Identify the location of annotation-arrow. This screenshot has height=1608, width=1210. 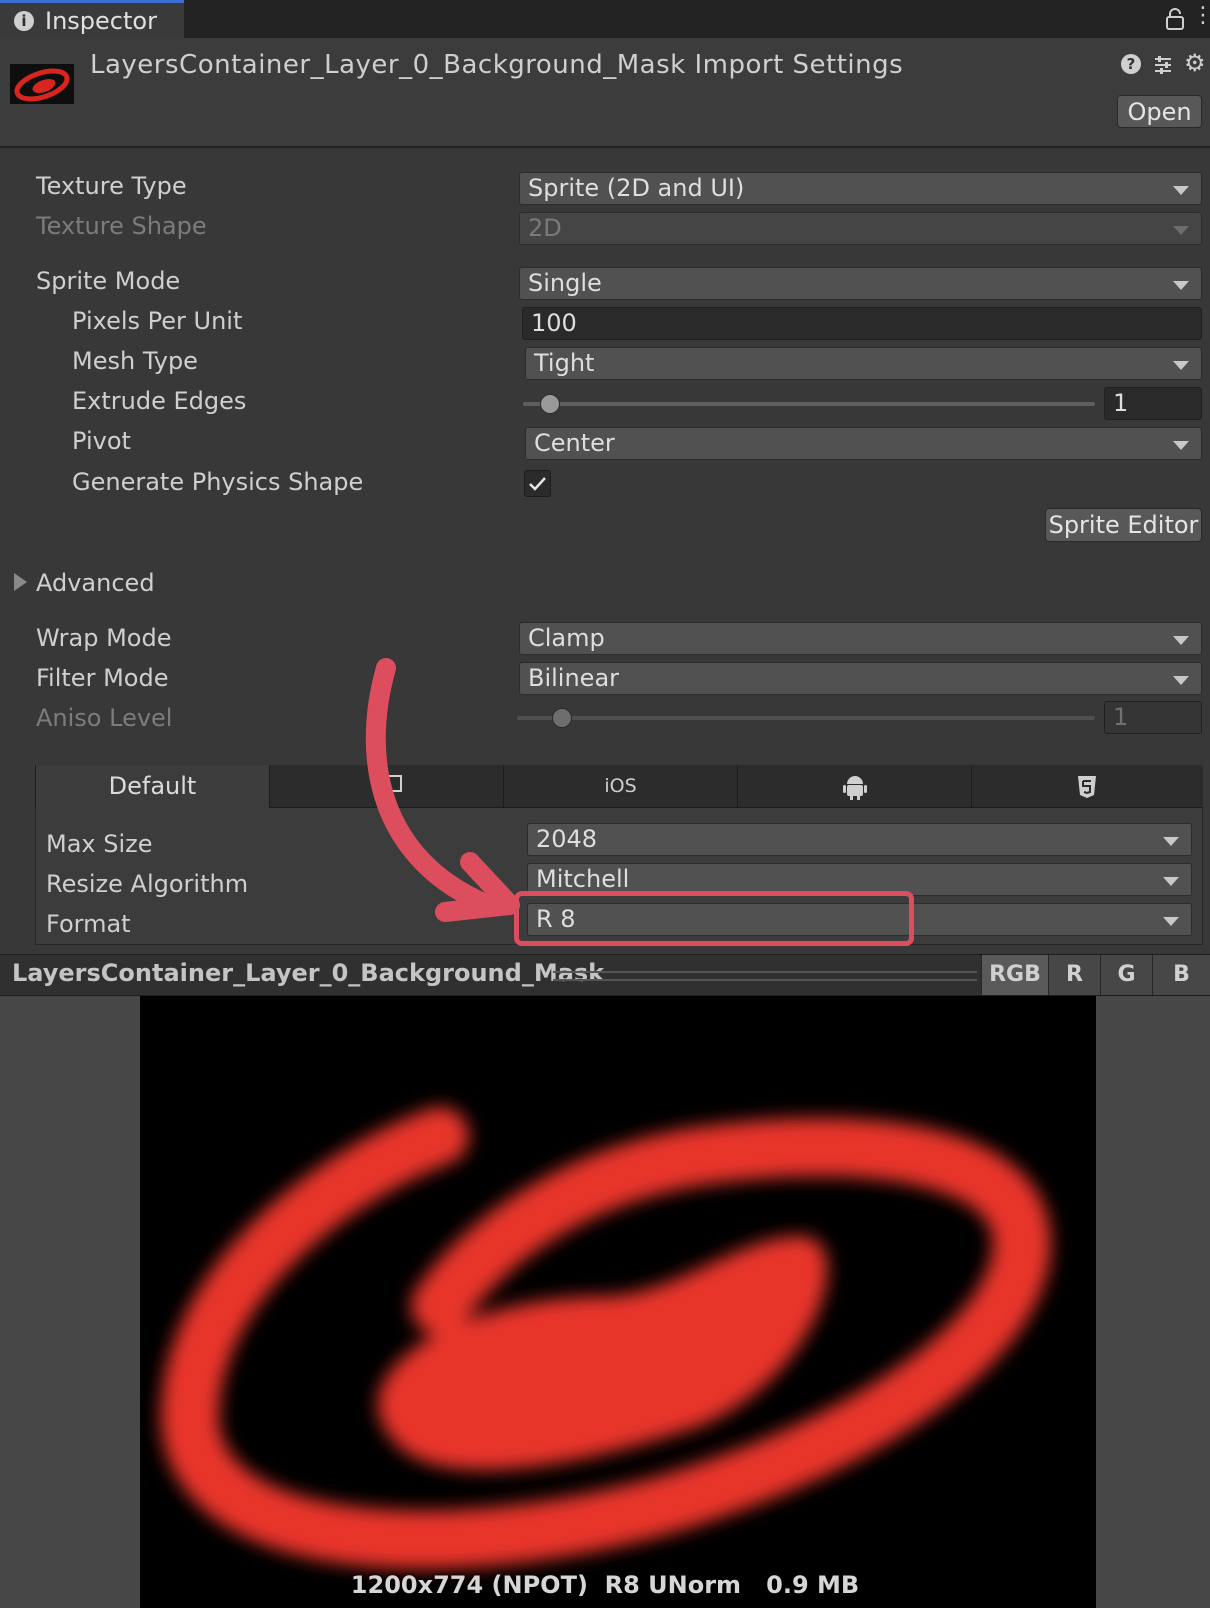
(442, 790).